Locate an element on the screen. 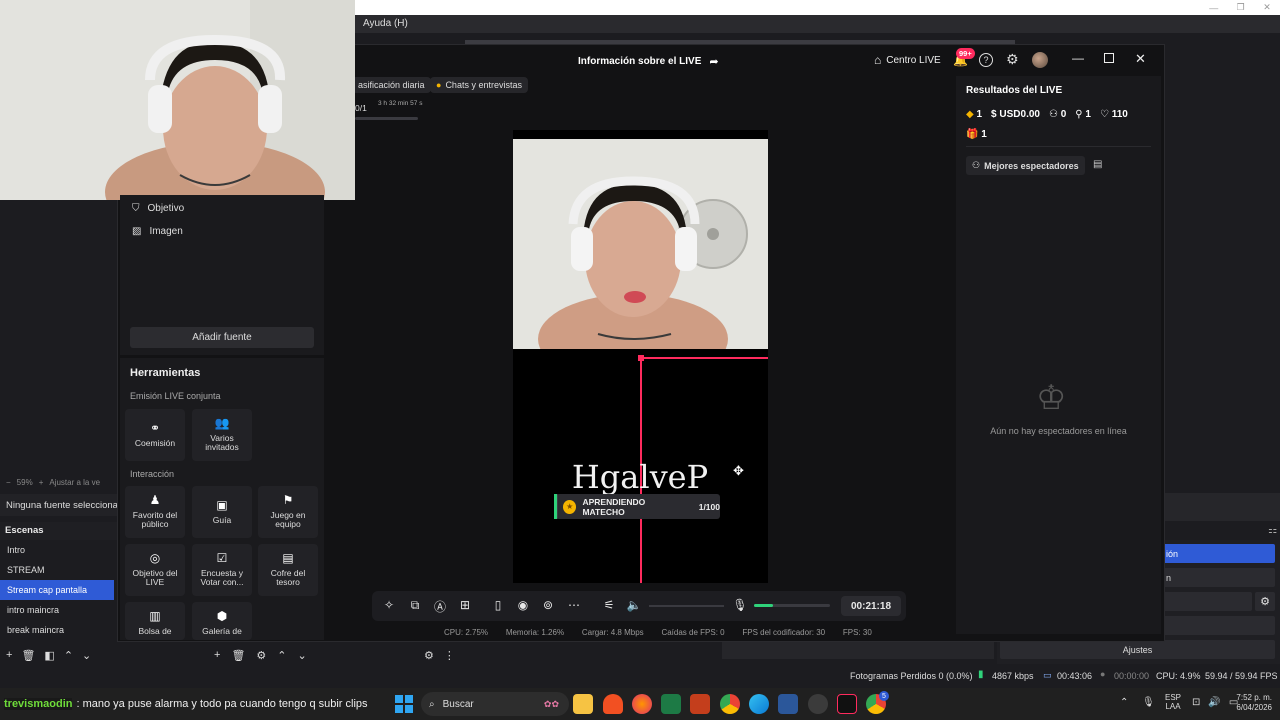 This screenshot has height=720, width=1280. scene-item-intro-maincra: intro maincra is located at coordinates (57, 610).